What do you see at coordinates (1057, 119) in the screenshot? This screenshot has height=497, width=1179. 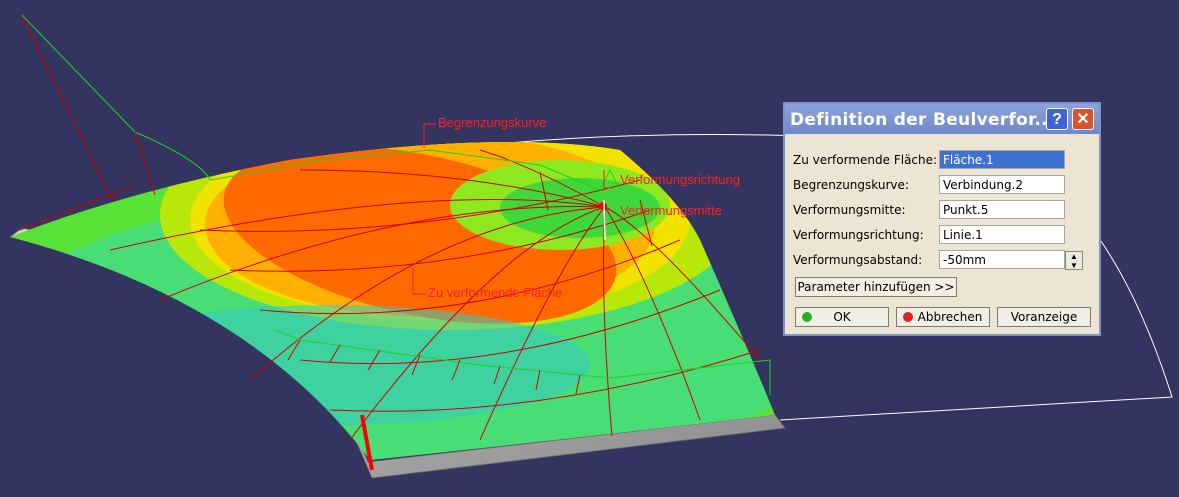 I see `help-button: ?` at bounding box center [1057, 119].